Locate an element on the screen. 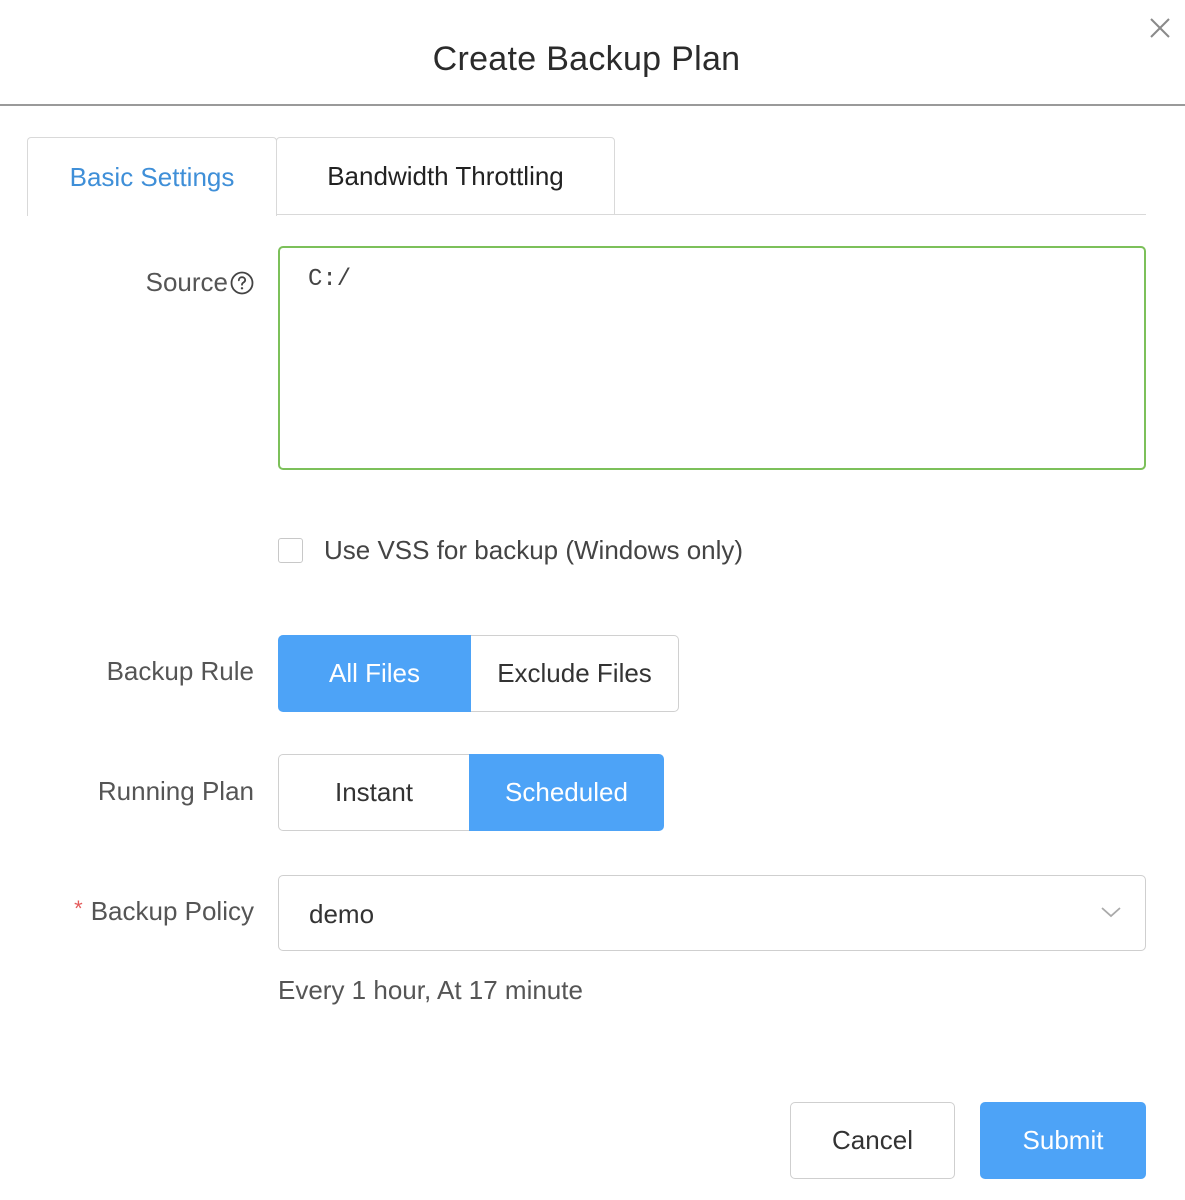 The height and width of the screenshot is (1200, 1185). running-plan-label: Running Plan is located at coordinates (175, 791).